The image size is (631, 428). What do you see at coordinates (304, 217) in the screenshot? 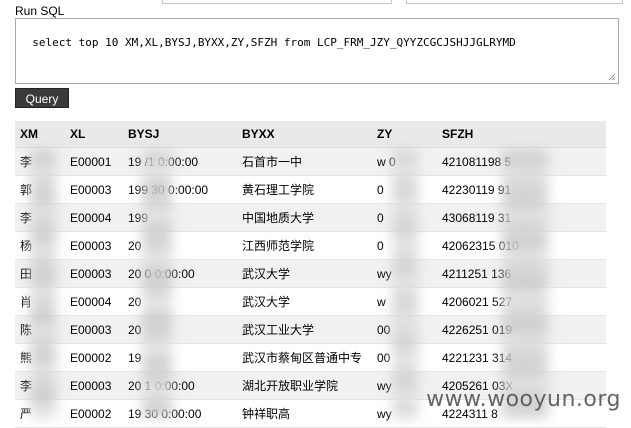
I see `cell-byxx: 中国地质大学` at bounding box center [304, 217].